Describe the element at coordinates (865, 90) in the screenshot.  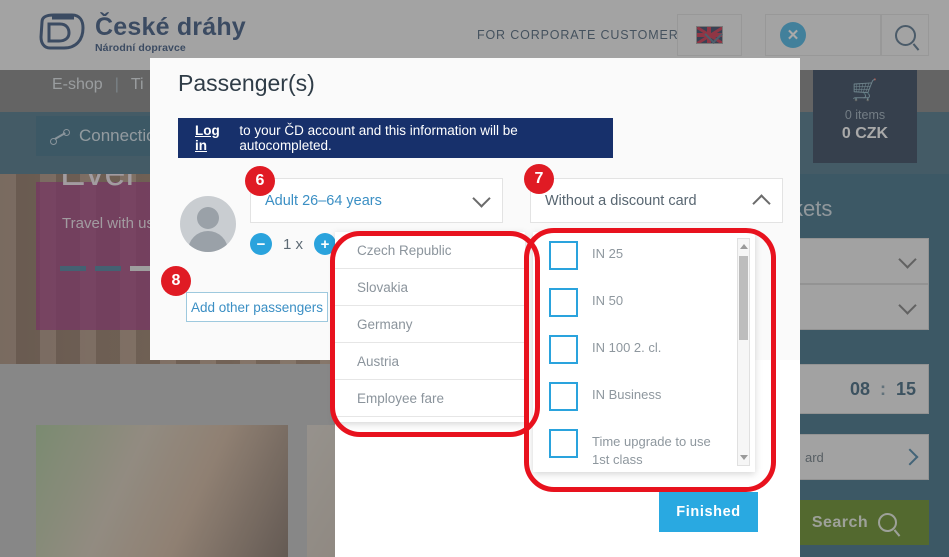
I see `shopping-cart-icon: 🛒` at that location.